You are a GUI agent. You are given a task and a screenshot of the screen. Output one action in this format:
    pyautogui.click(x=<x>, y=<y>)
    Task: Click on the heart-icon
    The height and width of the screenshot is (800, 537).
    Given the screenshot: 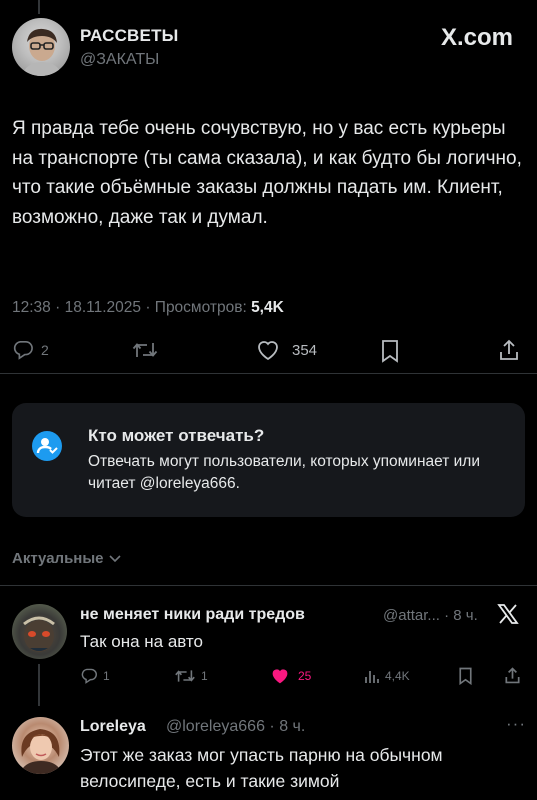 What is the action you would take?
    pyautogui.click(x=268, y=351)
    